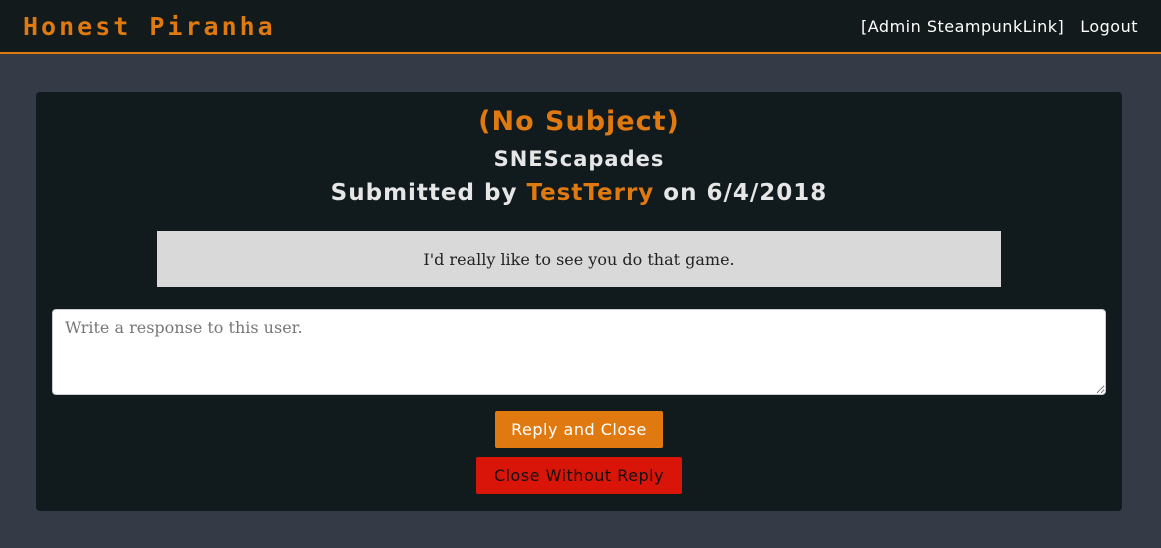  I want to click on message-box: I'd really like to see you do that game., so click(579, 259).